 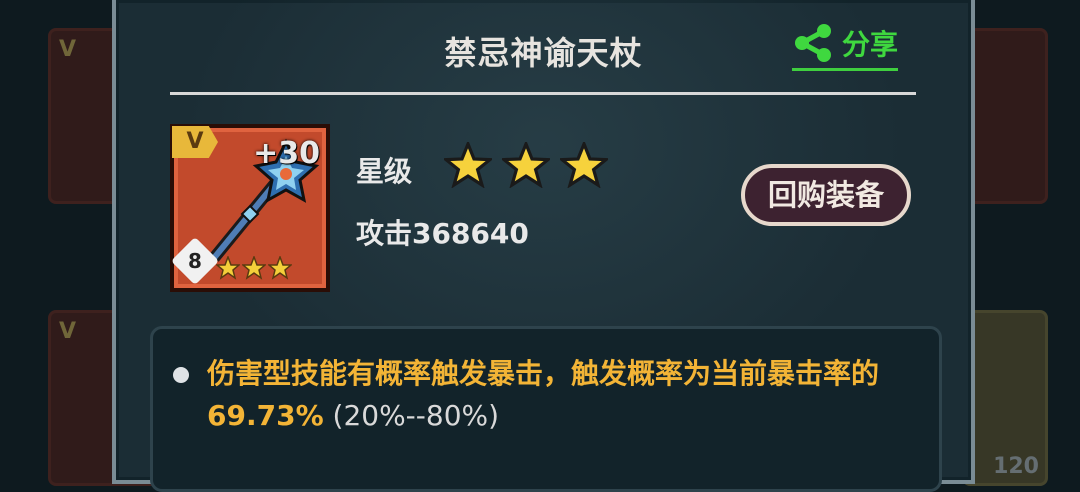 I want to click on lock-number: 8, so click(x=195, y=261).